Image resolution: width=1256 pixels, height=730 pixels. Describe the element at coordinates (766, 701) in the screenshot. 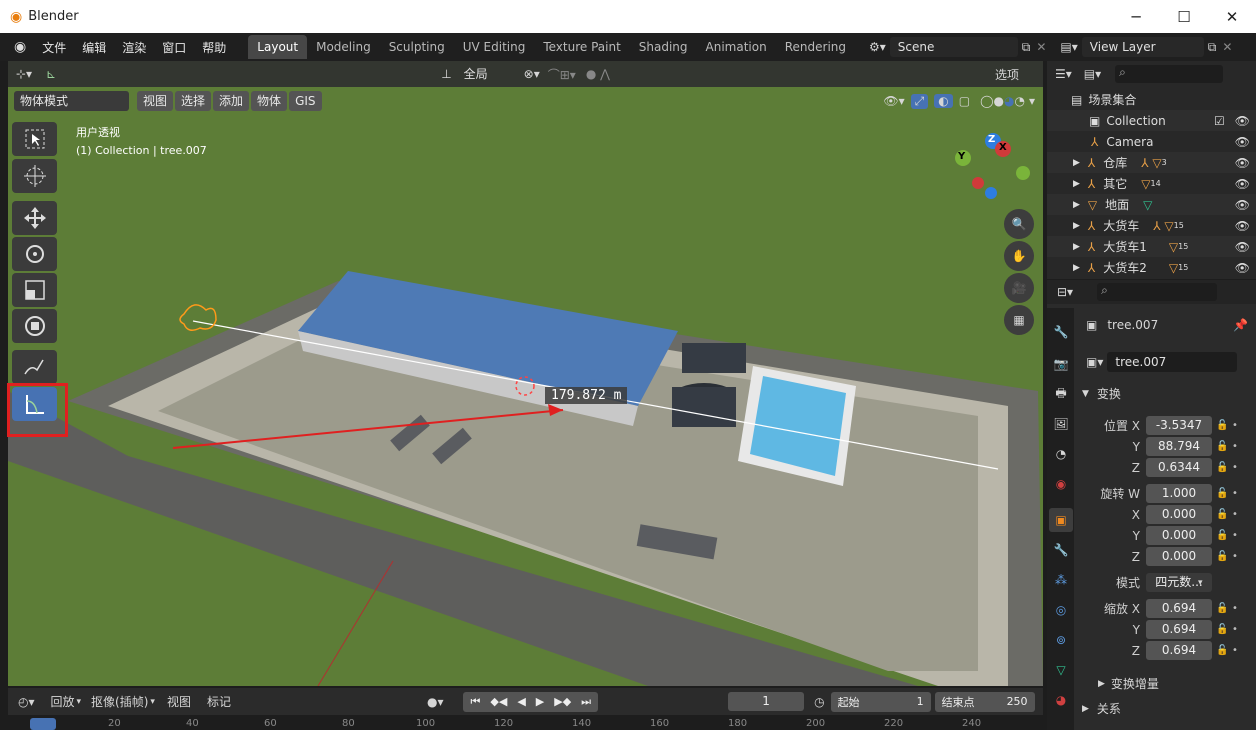

I see `current-frame-field: 1` at that location.